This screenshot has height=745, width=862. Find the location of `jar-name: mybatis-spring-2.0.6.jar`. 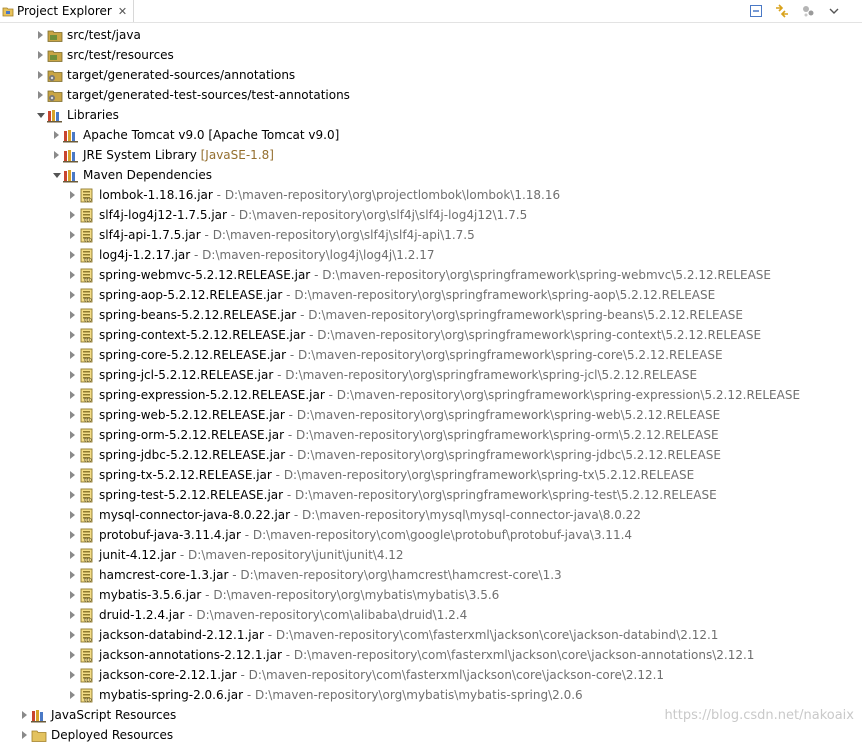

jar-name: mybatis-spring-2.0.6.jar is located at coordinates (171, 695).